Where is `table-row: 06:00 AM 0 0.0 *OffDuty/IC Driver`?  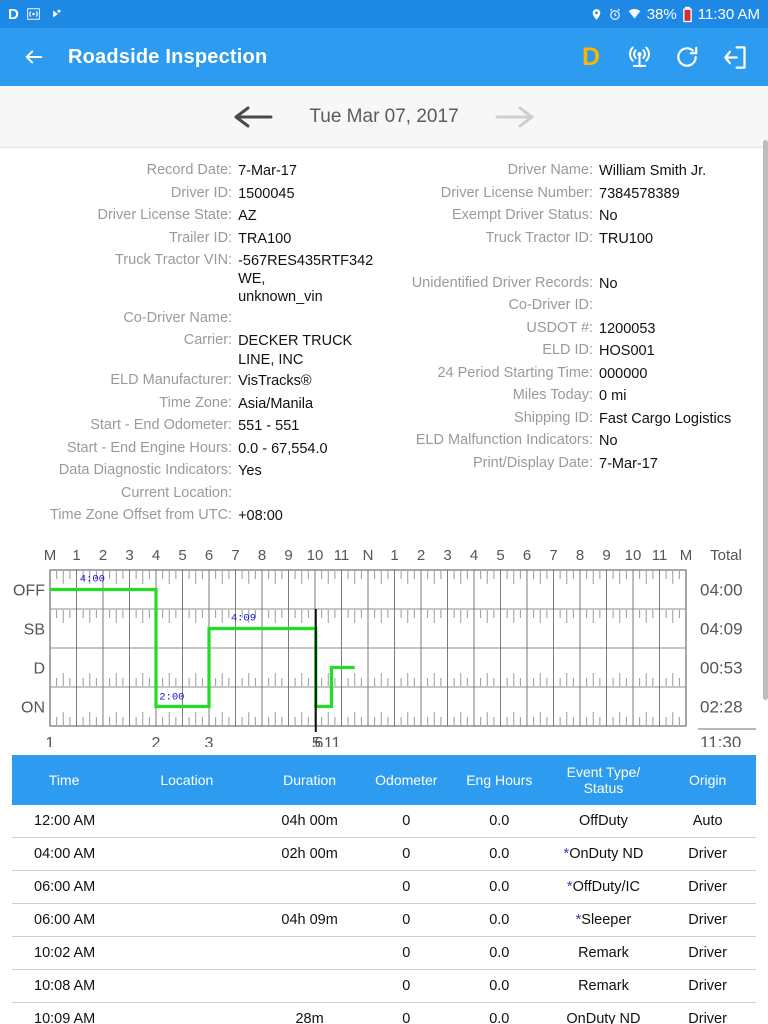
table-row: 06:00 AM 0 0.0 *OffDuty/IC Driver is located at coordinates (384, 887).